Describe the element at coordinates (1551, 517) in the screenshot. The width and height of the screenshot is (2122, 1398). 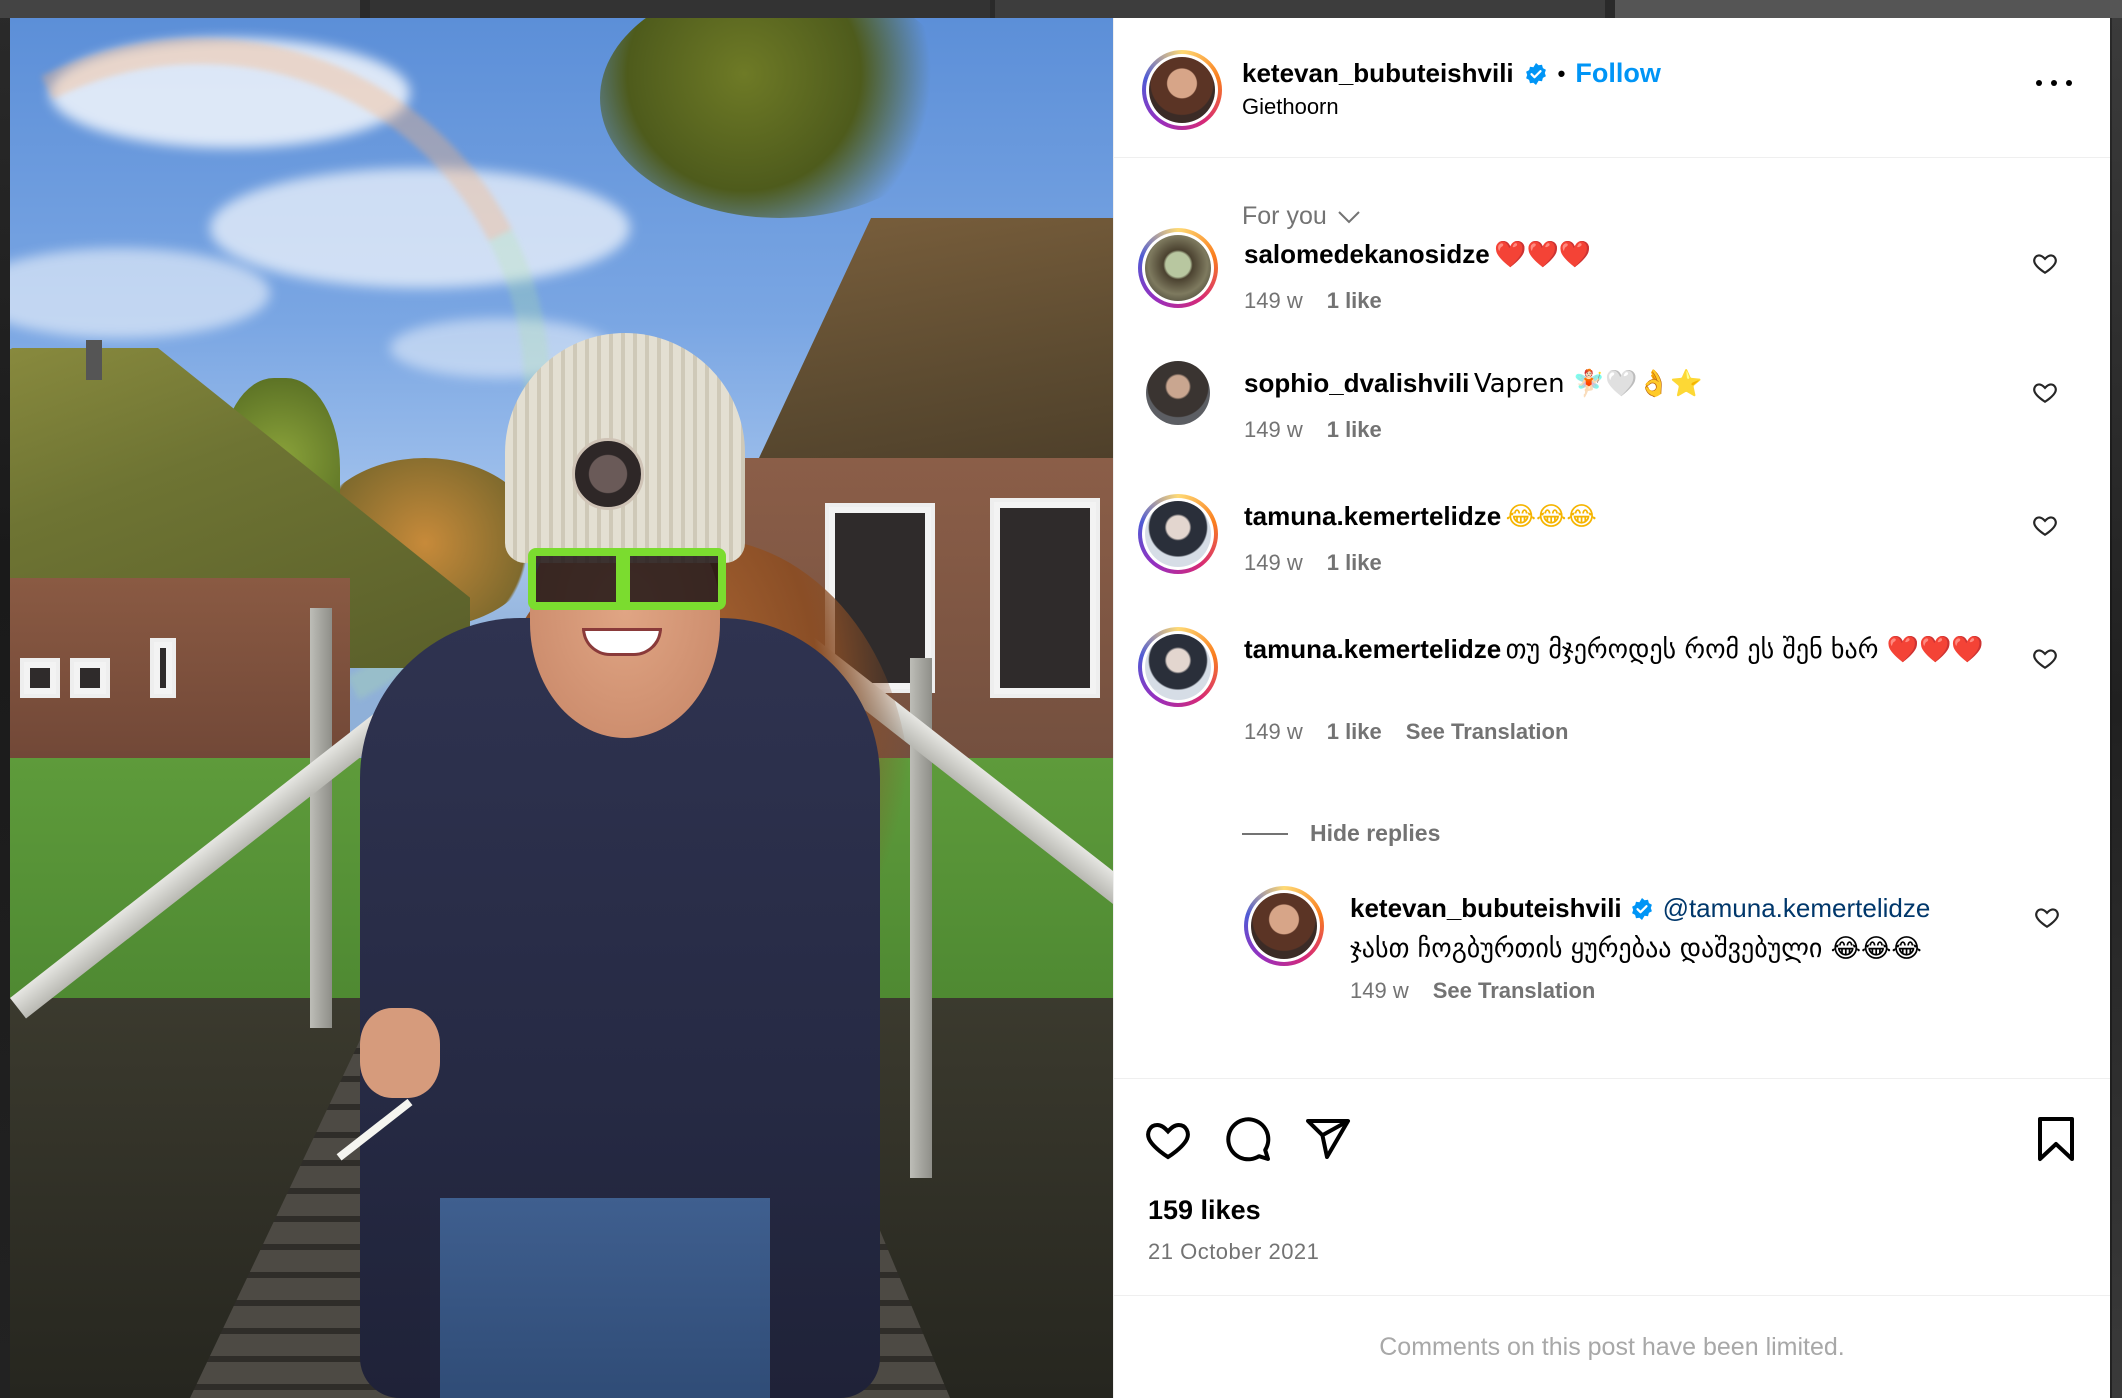
I see `comment-text: 😂😂😂` at that location.